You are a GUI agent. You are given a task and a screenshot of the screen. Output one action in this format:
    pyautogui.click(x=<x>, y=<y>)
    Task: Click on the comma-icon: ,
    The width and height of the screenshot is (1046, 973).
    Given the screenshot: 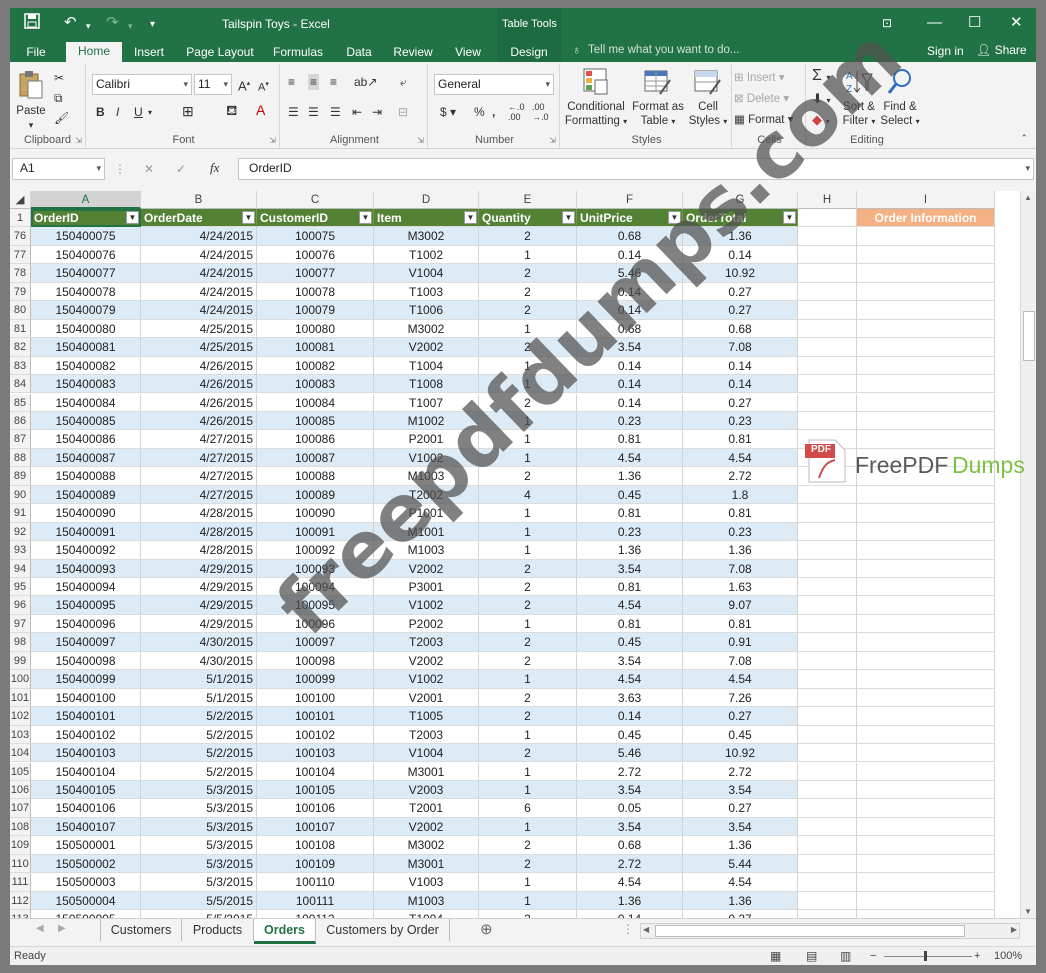 What is the action you would take?
    pyautogui.click(x=493, y=112)
    